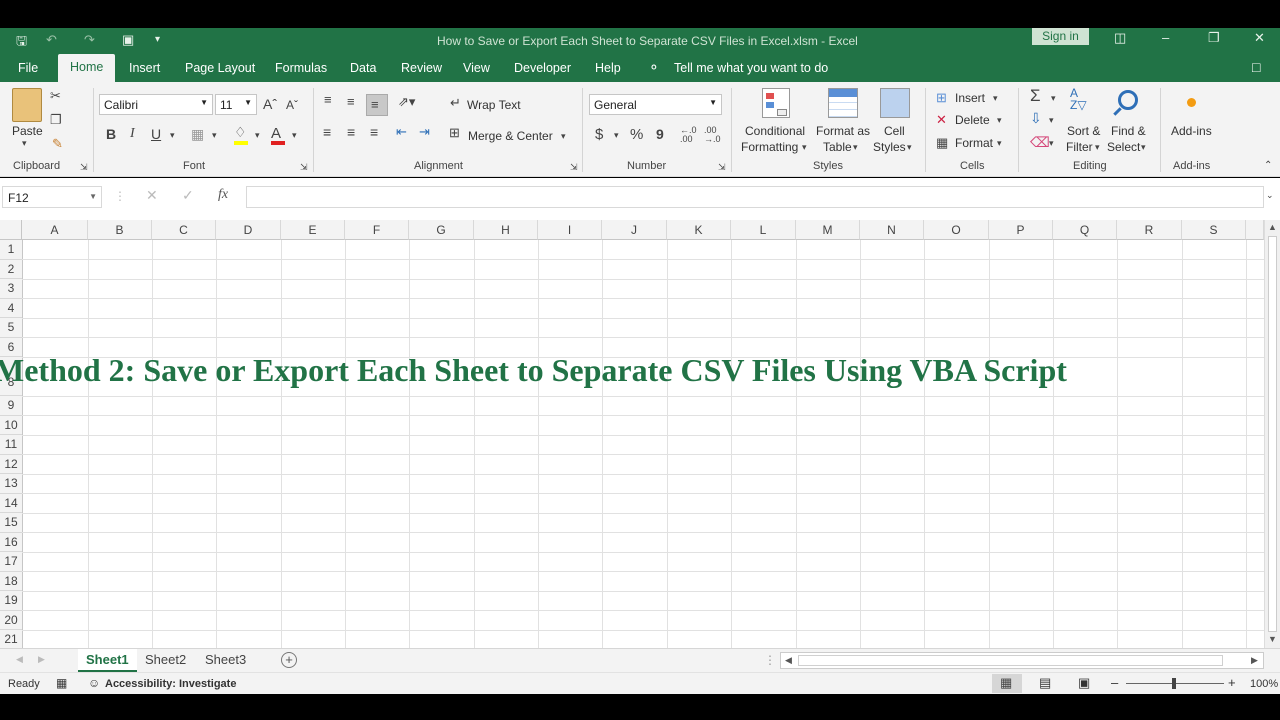  What do you see at coordinates (941, 98) in the screenshot?
I see `insert-cells-icon: ⊞` at bounding box center [941, 98].